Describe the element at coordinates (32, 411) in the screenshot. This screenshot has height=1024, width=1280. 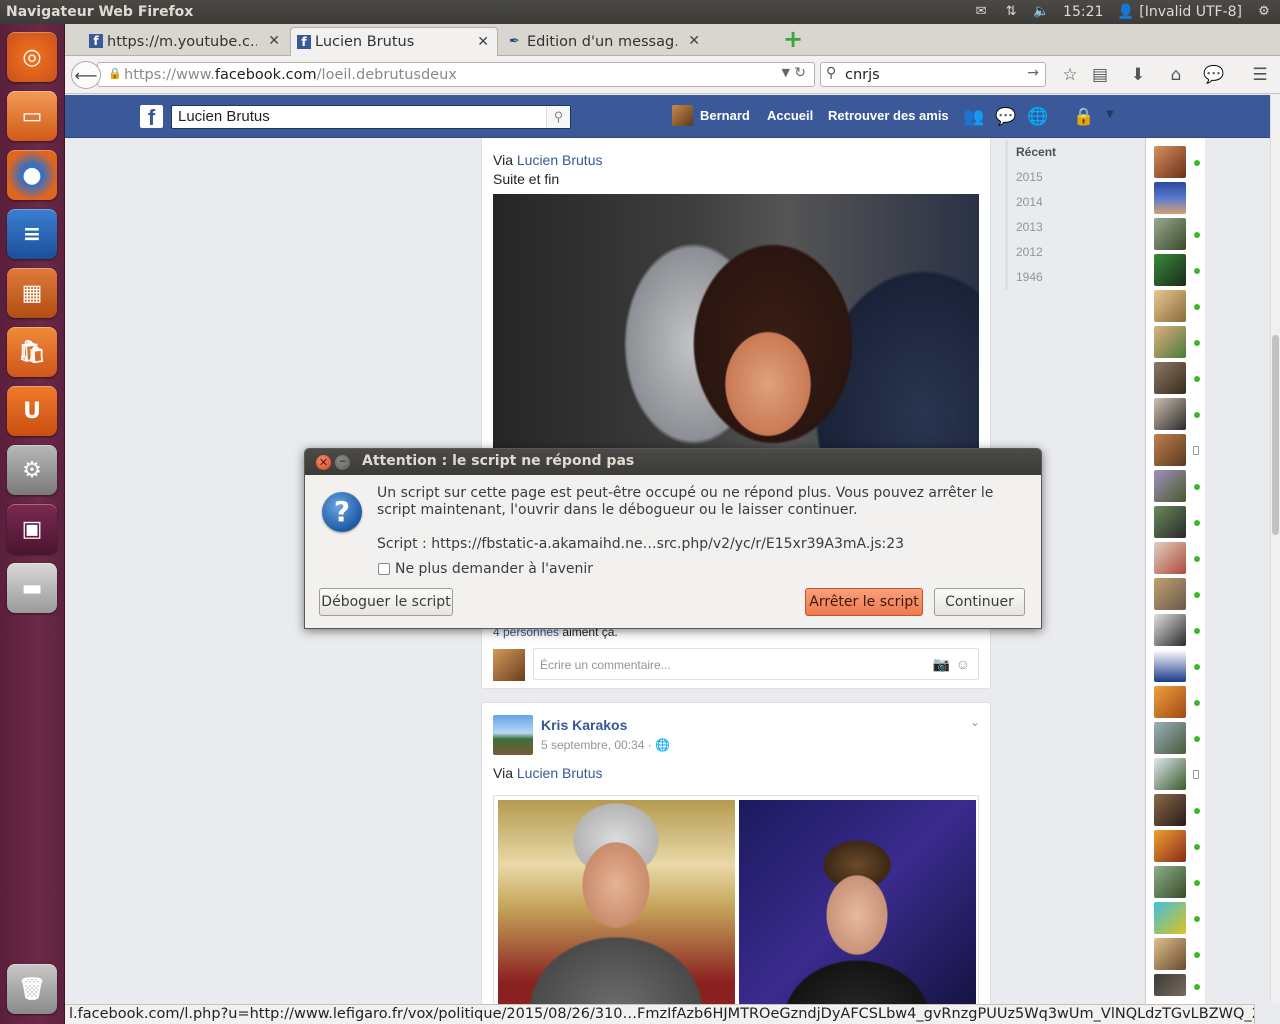
I see `ubuntu-one-icon: U` at that location.